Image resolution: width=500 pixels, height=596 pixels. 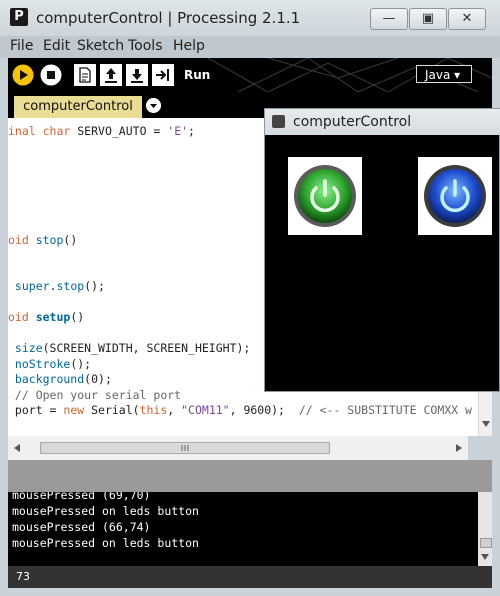 I want to click on grip-icon, so click(x=185, y=448).